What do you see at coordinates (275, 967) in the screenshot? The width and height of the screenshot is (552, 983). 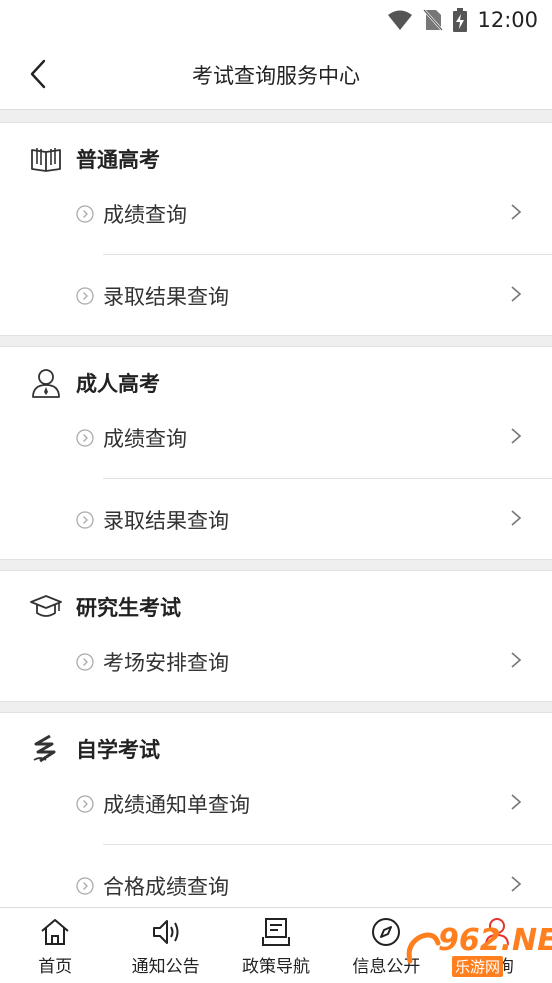 I see `tab-label: 政策导航` at bounding box center [275, 967].